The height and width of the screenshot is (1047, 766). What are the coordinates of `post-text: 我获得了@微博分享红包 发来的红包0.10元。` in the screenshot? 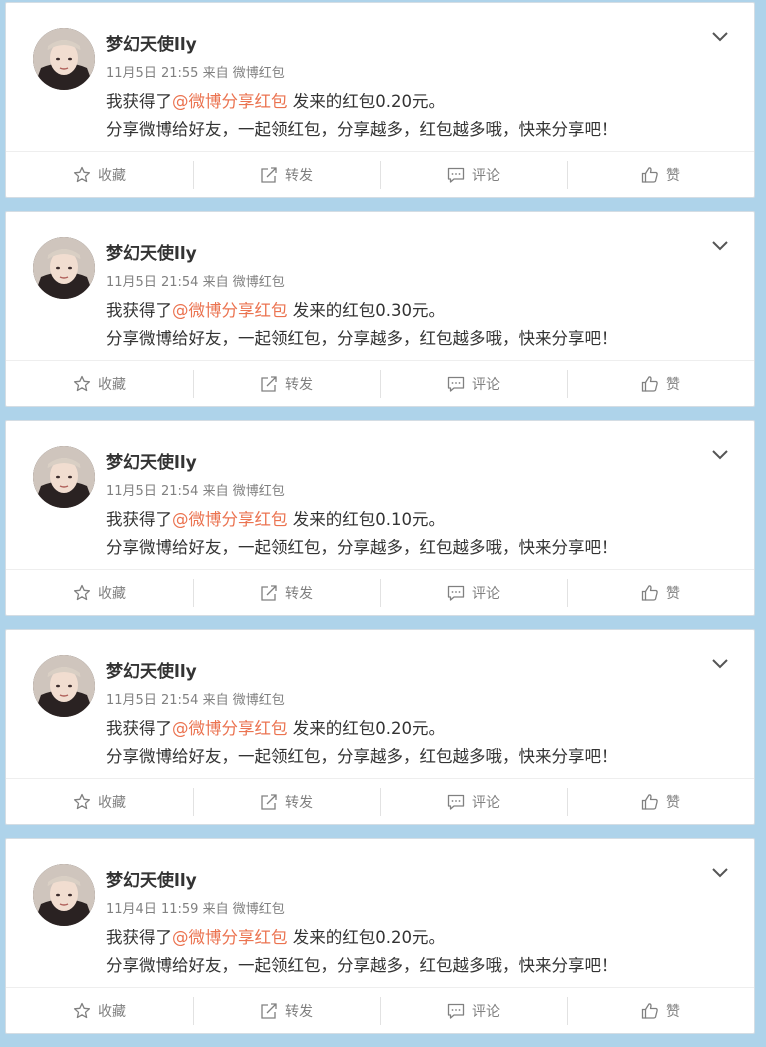 It's located at (275, 520).